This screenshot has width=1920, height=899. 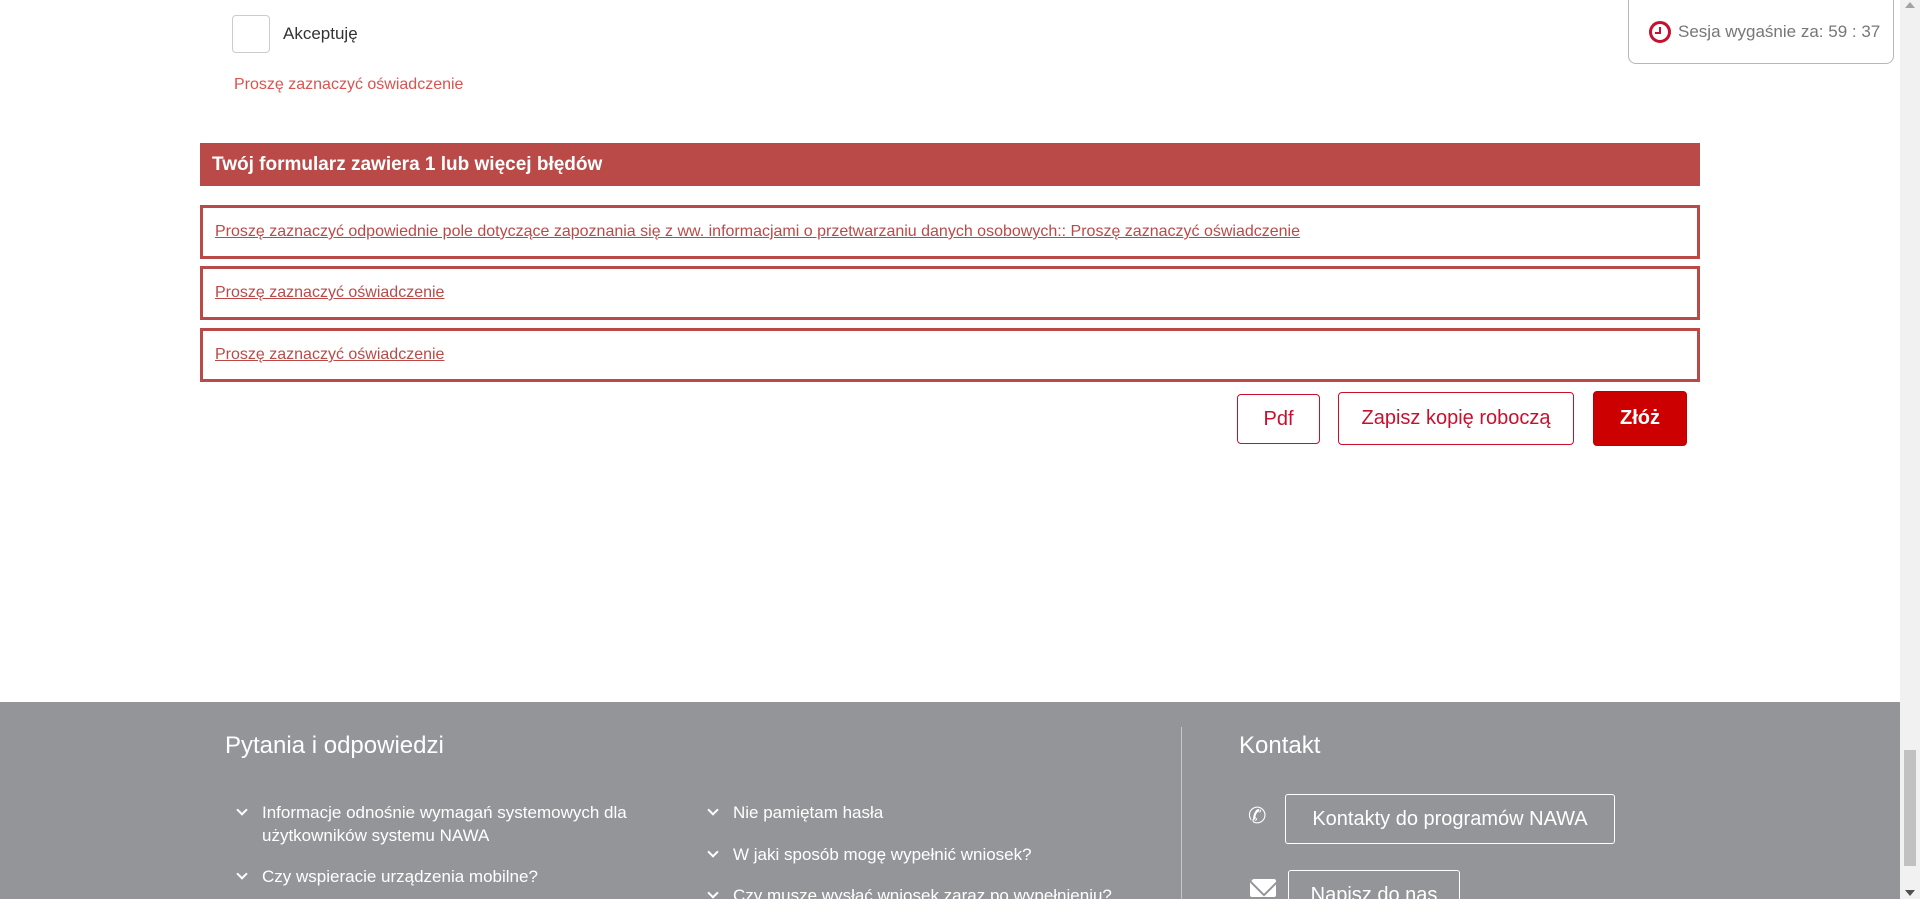 I want to click on faq-item: Czy wspieracie urządzenia mobilne?, so click(x=449, y=876).